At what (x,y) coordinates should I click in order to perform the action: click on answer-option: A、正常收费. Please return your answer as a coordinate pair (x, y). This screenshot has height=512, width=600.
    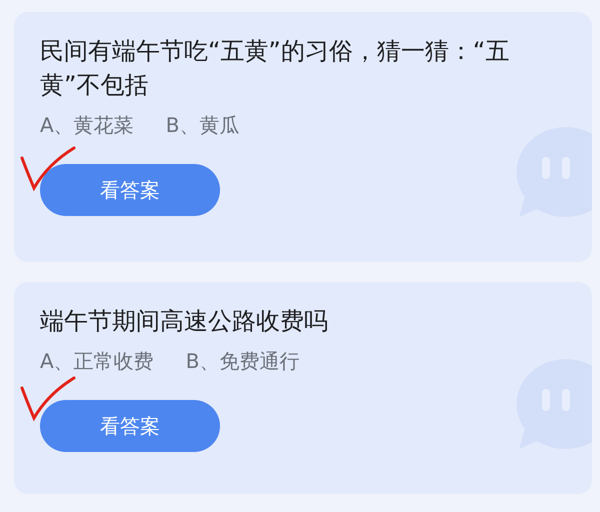
    Looking at the image, I should click on (97, 361).